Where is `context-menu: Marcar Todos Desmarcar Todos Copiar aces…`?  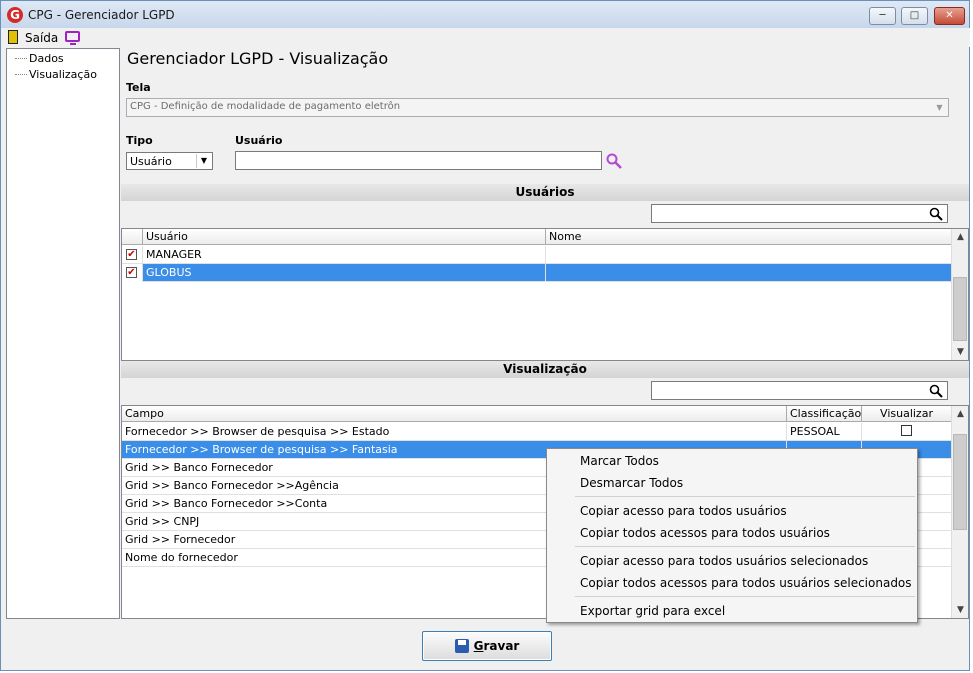
context-menu: Marcar Todos Desmarcar Todos Copiar aces… is located at coordinates (732, 535).